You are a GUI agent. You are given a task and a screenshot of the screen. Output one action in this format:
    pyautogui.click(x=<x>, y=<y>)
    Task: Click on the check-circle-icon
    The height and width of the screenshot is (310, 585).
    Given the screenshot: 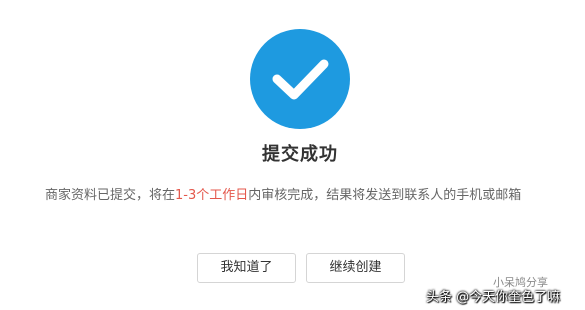 What is the action you would take?
    pyautogui.click(x=300, y=79)
    